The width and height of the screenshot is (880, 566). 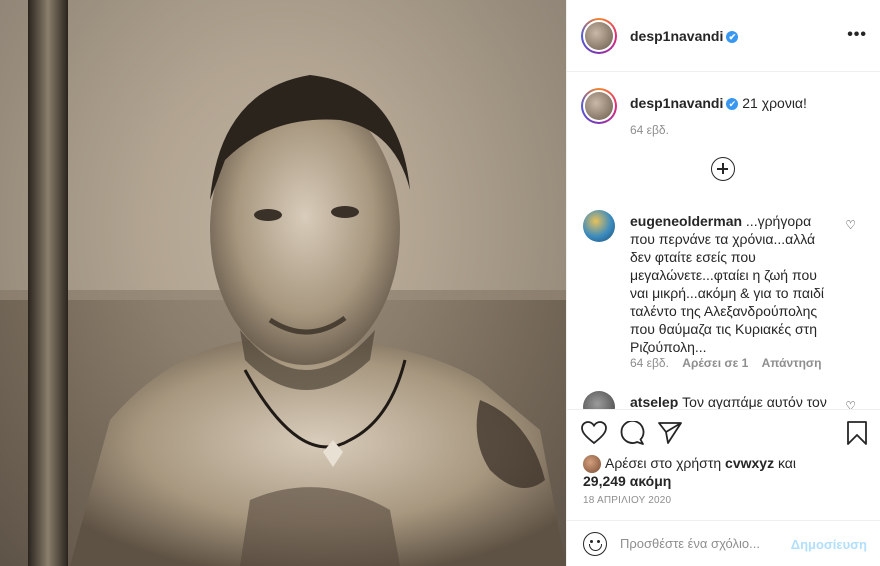 What do you see at coordinates (599, 36) in the screenshot?
I see `author-avatar` at bounding box center [599, 36].